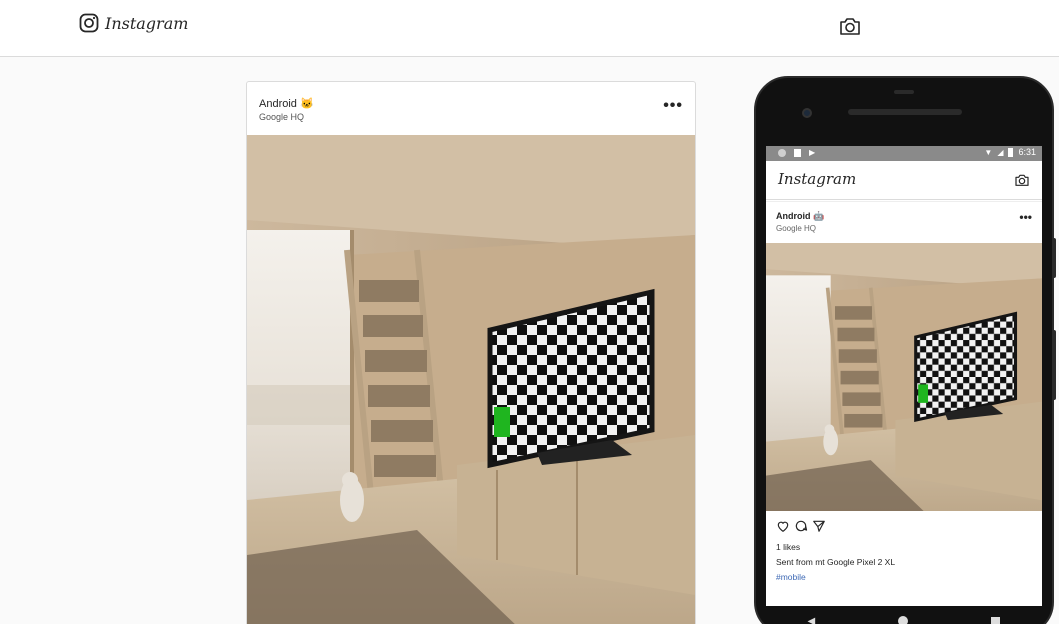 Image resolution: width=1059 pixels, height=624 pixels. What do you see at coordinates (817, 179) in the screenshot?
I see `app-brand-wordmark: Instagram` at bounding box center [817, 179].